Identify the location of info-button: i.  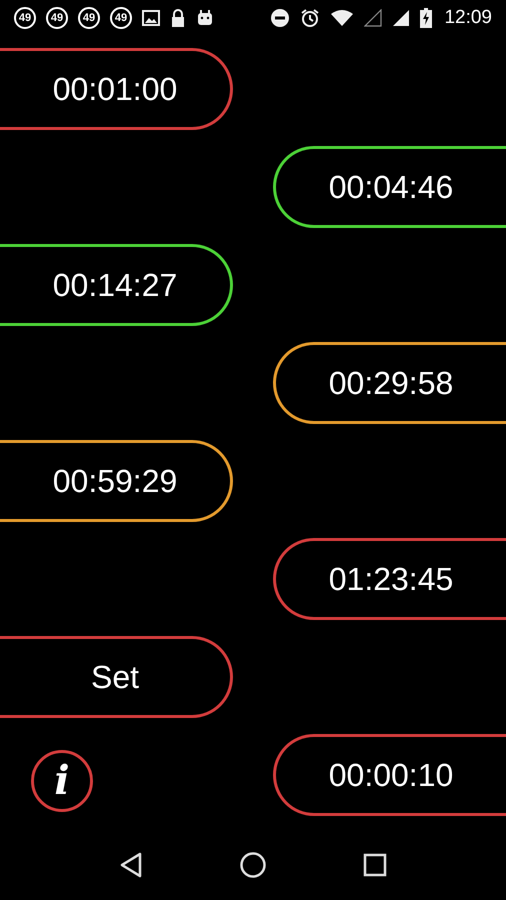
(62, 781).